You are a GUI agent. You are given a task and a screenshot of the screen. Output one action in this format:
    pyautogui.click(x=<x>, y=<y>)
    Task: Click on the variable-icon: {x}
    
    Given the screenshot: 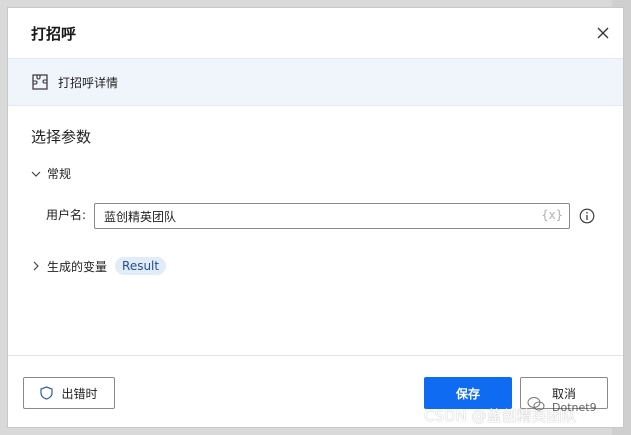 What is the action you would take?
    pyautogui.click(x=552, y=215)
    